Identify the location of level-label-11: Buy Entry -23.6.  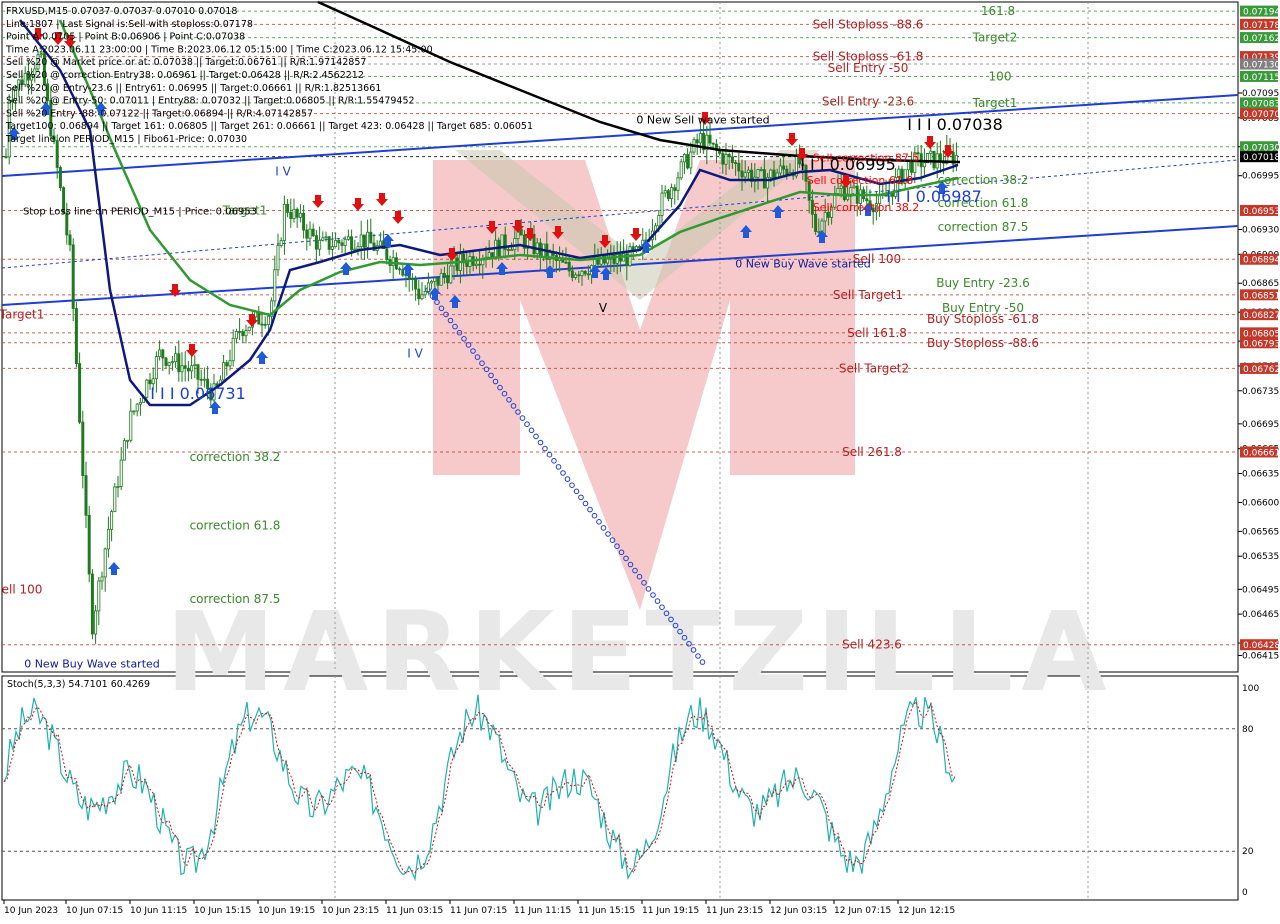
(983, 283).